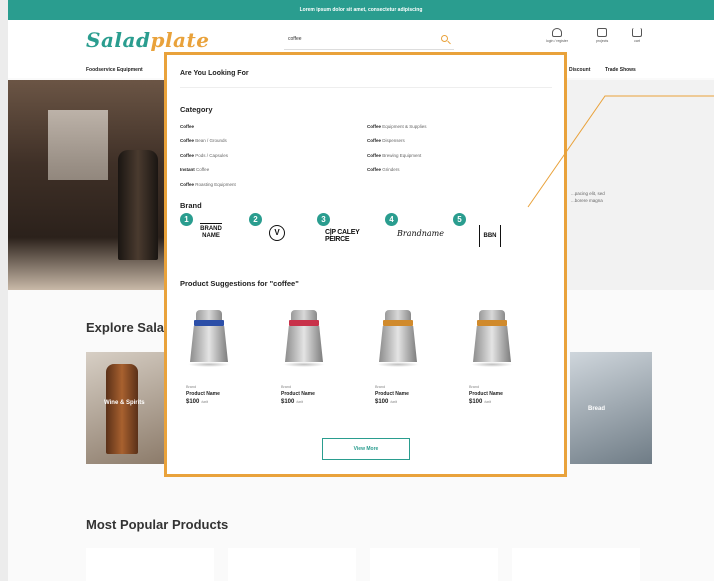  Describe the element at coordinates (196, 109) in the screenshot. I see `category-heading: Category` at that location.